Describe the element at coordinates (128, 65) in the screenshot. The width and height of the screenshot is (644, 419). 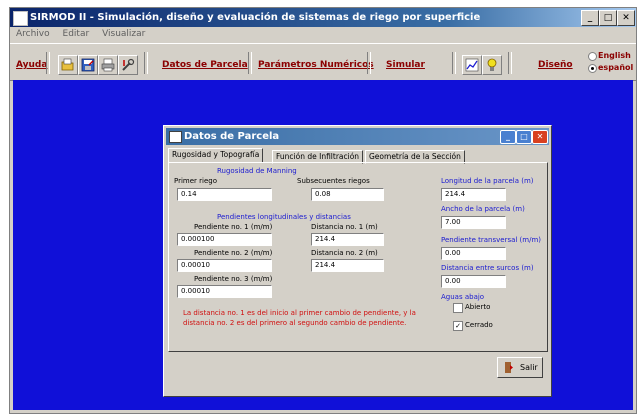
I see `tools-icon` at that location.